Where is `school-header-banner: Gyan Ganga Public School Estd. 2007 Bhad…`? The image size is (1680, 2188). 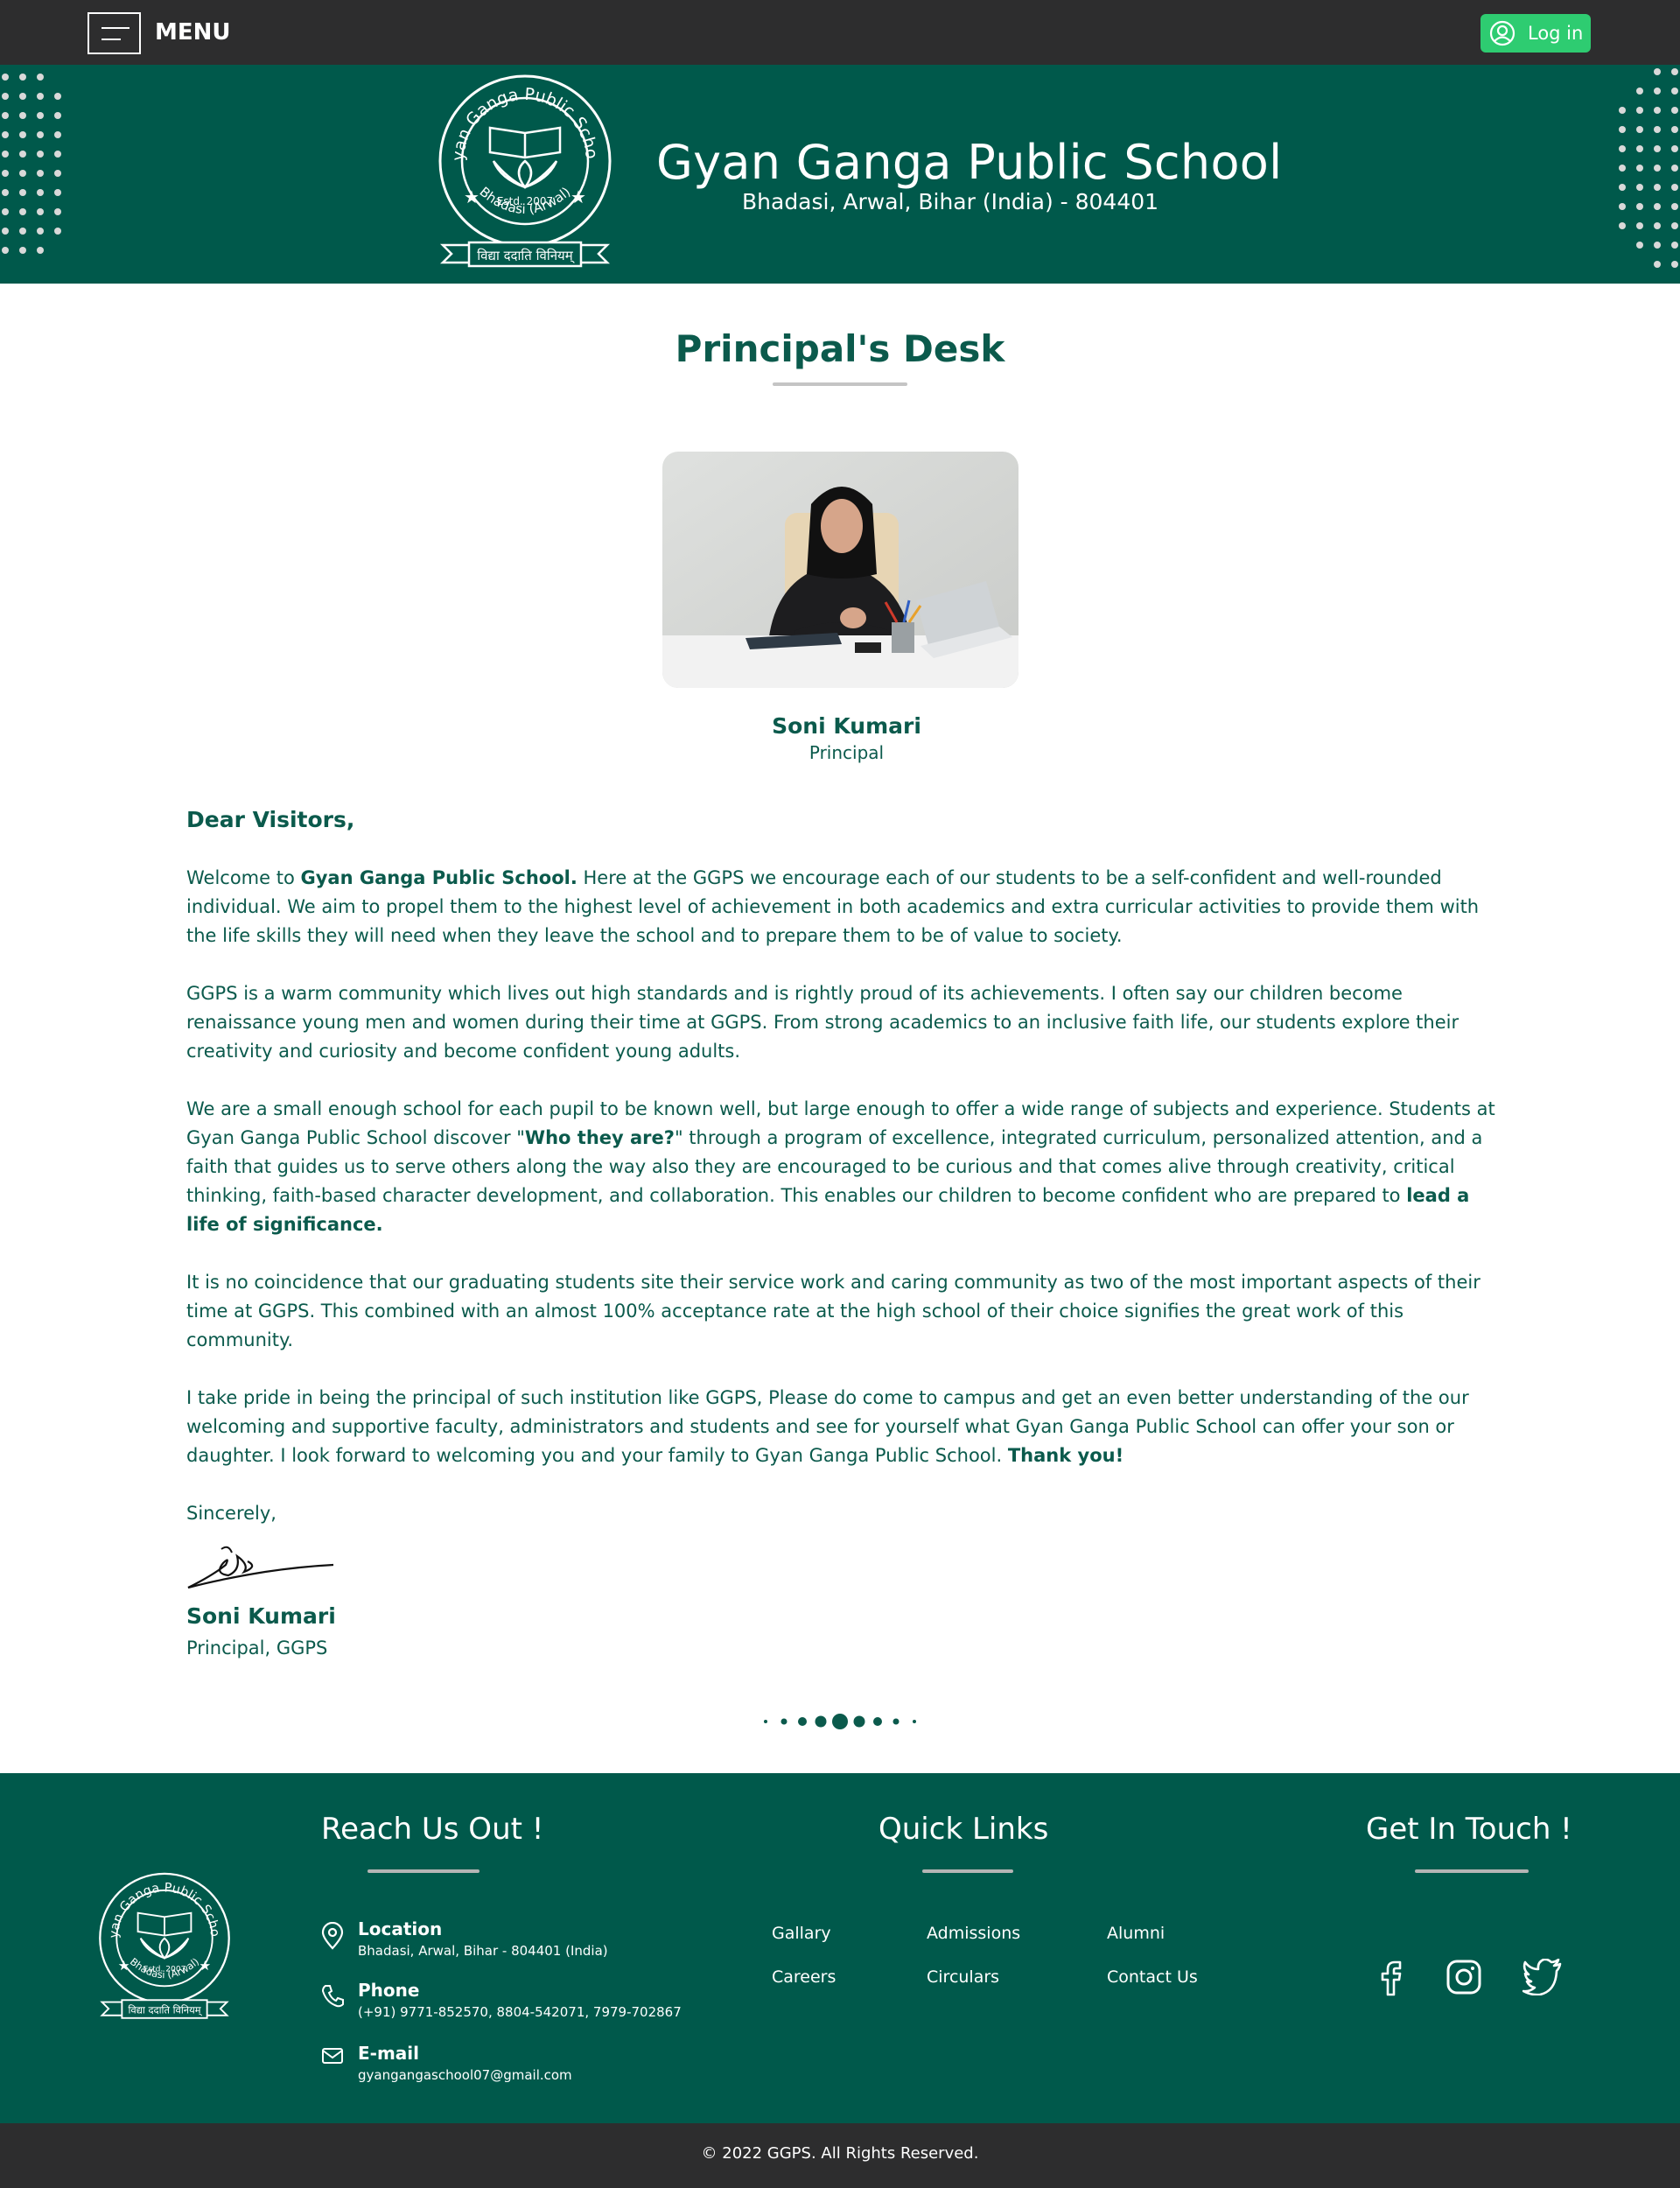 school-header-banner: Gyan Ganga Public School Estd. 2007 Bhad… is located at coordinates (840, 174).